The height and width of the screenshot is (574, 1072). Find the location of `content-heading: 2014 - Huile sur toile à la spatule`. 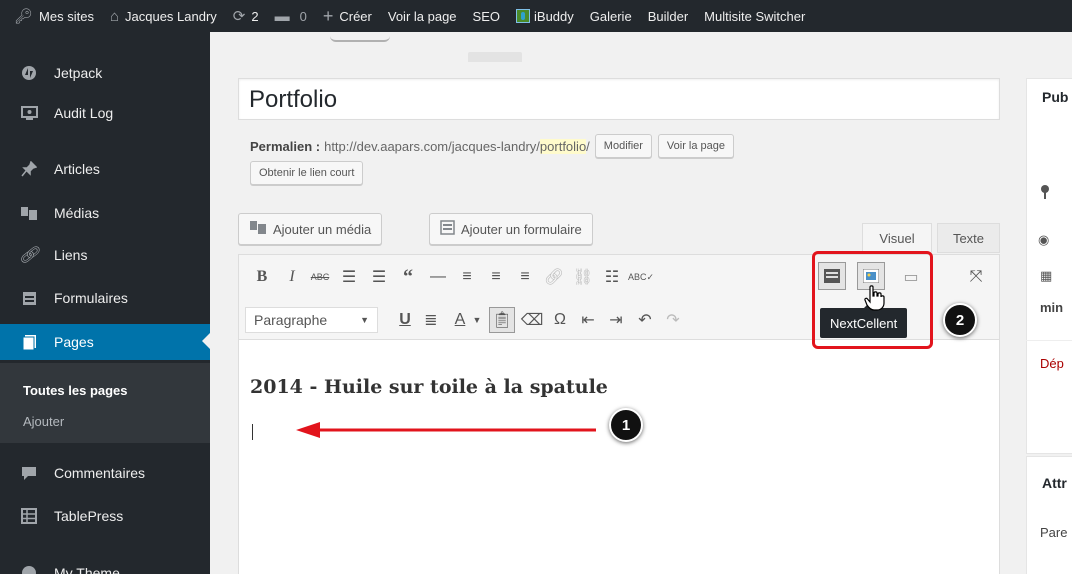

content-heading: 2014 - Huile sur toile à la spatule is located at coordinates (429, 387).